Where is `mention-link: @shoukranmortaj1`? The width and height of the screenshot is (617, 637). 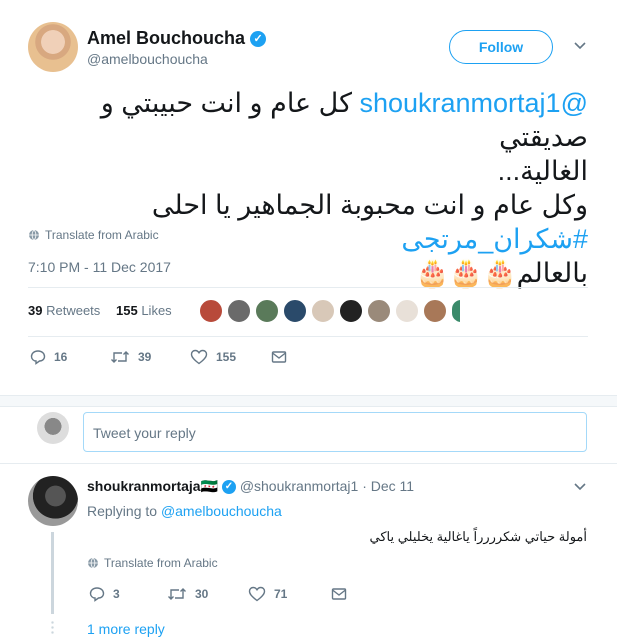 mention-link: @shoukranmortaj1 is located at coordinates (473, 103).